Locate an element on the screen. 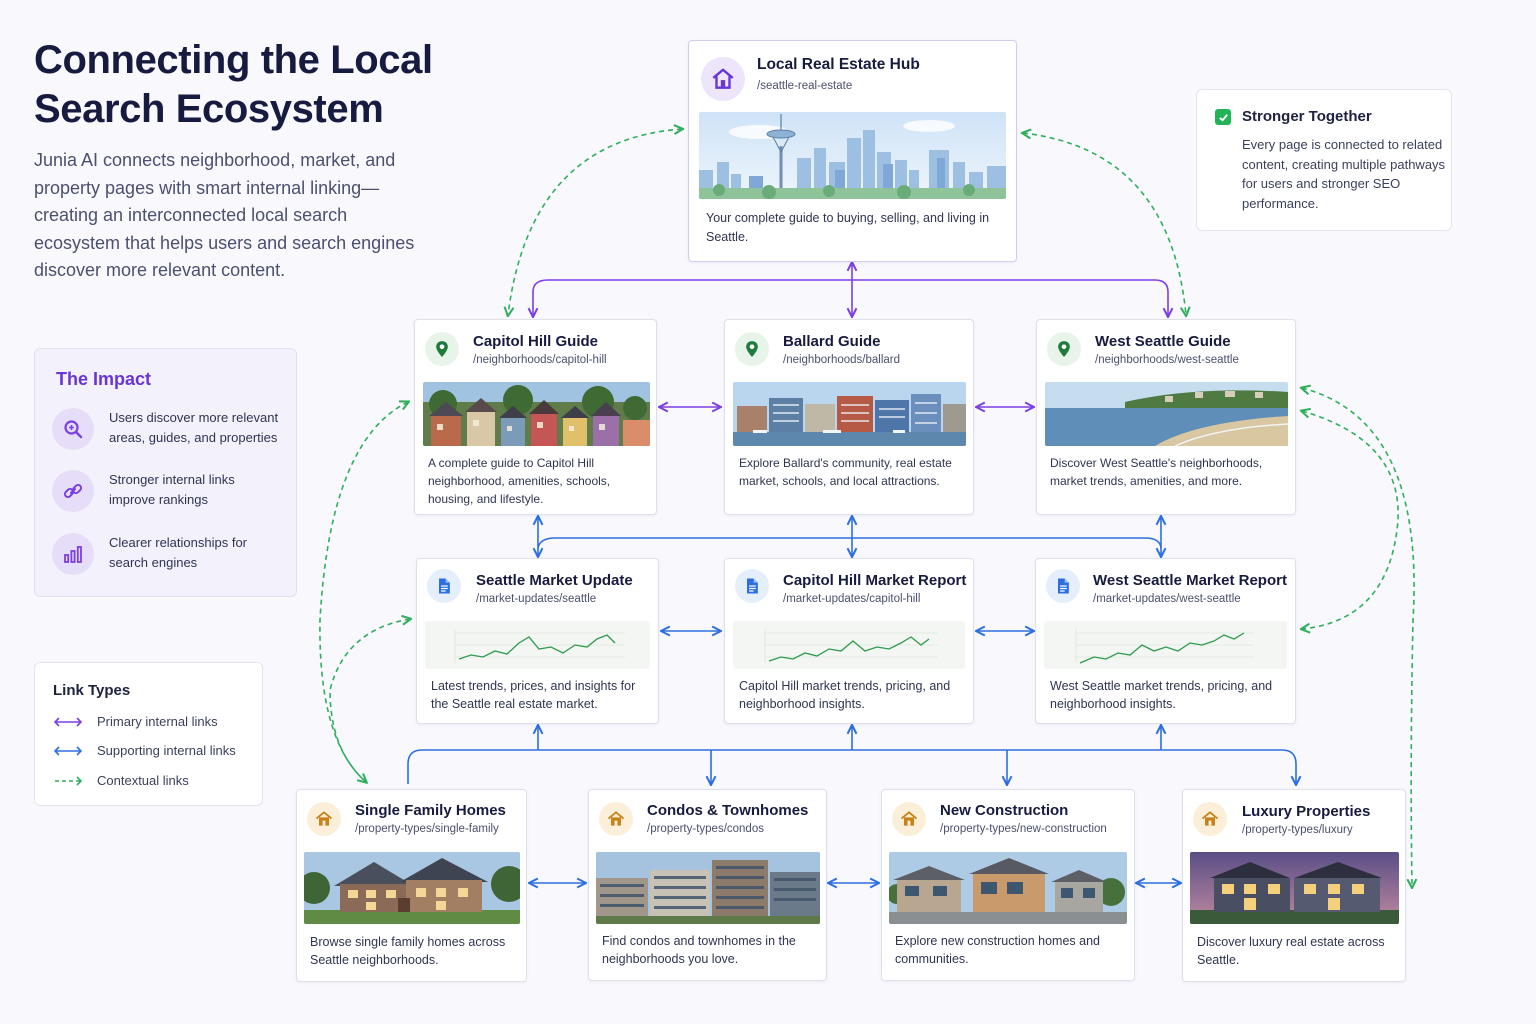 The height and width of the screenshot is (1024, 1536). legend-label: Supporting internal links is located at coordinates (166, 750).